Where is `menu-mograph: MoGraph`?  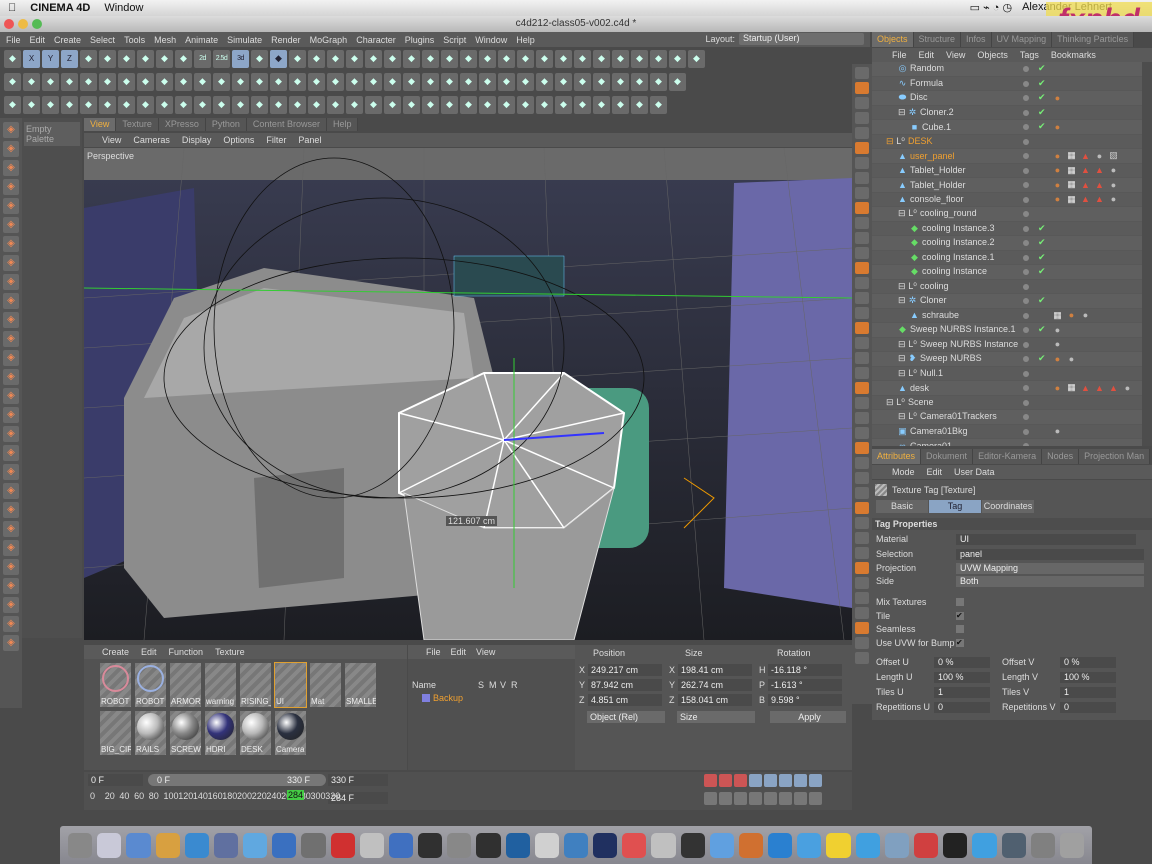
menu-mograph: MoGraph is located at coordinates (329, 40).